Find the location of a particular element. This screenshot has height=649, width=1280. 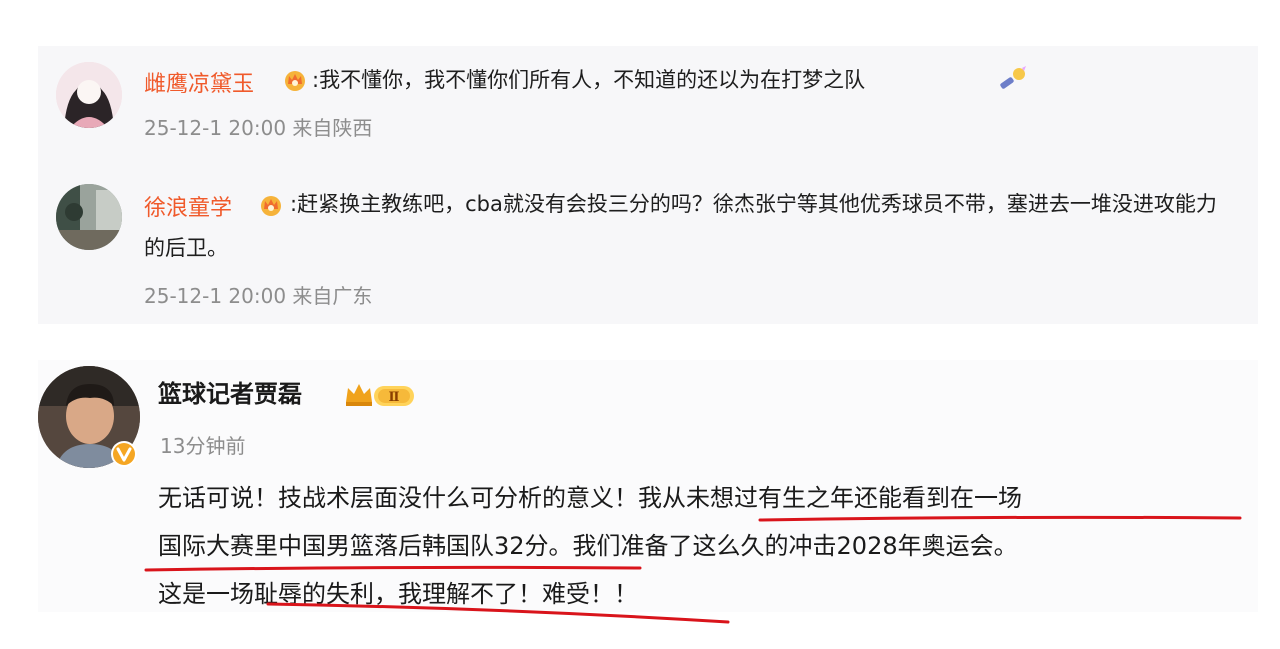

post-author: 篮球记者贾磊 is located at coordinates (230, 391).